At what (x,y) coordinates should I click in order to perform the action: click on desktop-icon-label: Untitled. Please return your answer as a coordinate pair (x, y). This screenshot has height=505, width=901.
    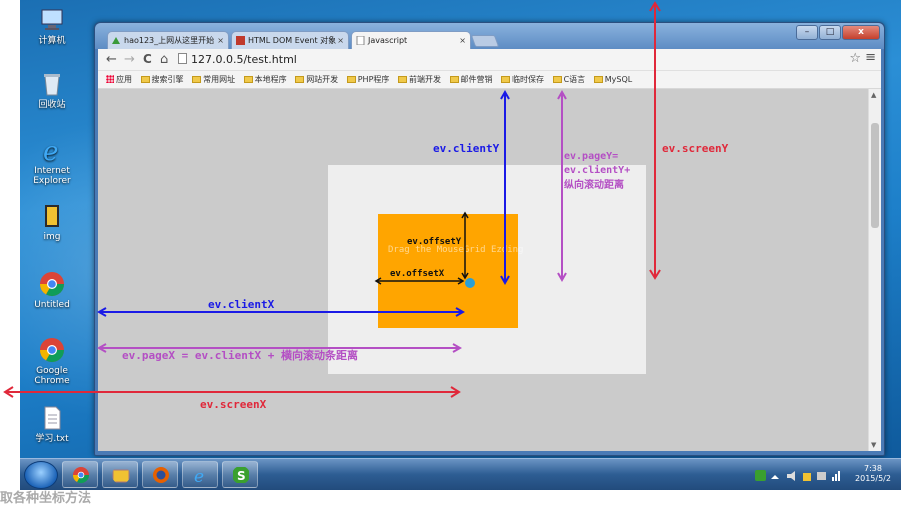
    Looking at the image, I should click on (52, 305).